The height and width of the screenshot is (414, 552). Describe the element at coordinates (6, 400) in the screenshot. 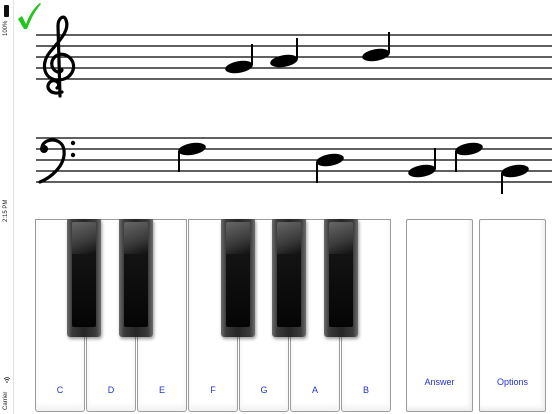

I see `carrier-label: Carrier` at that location.